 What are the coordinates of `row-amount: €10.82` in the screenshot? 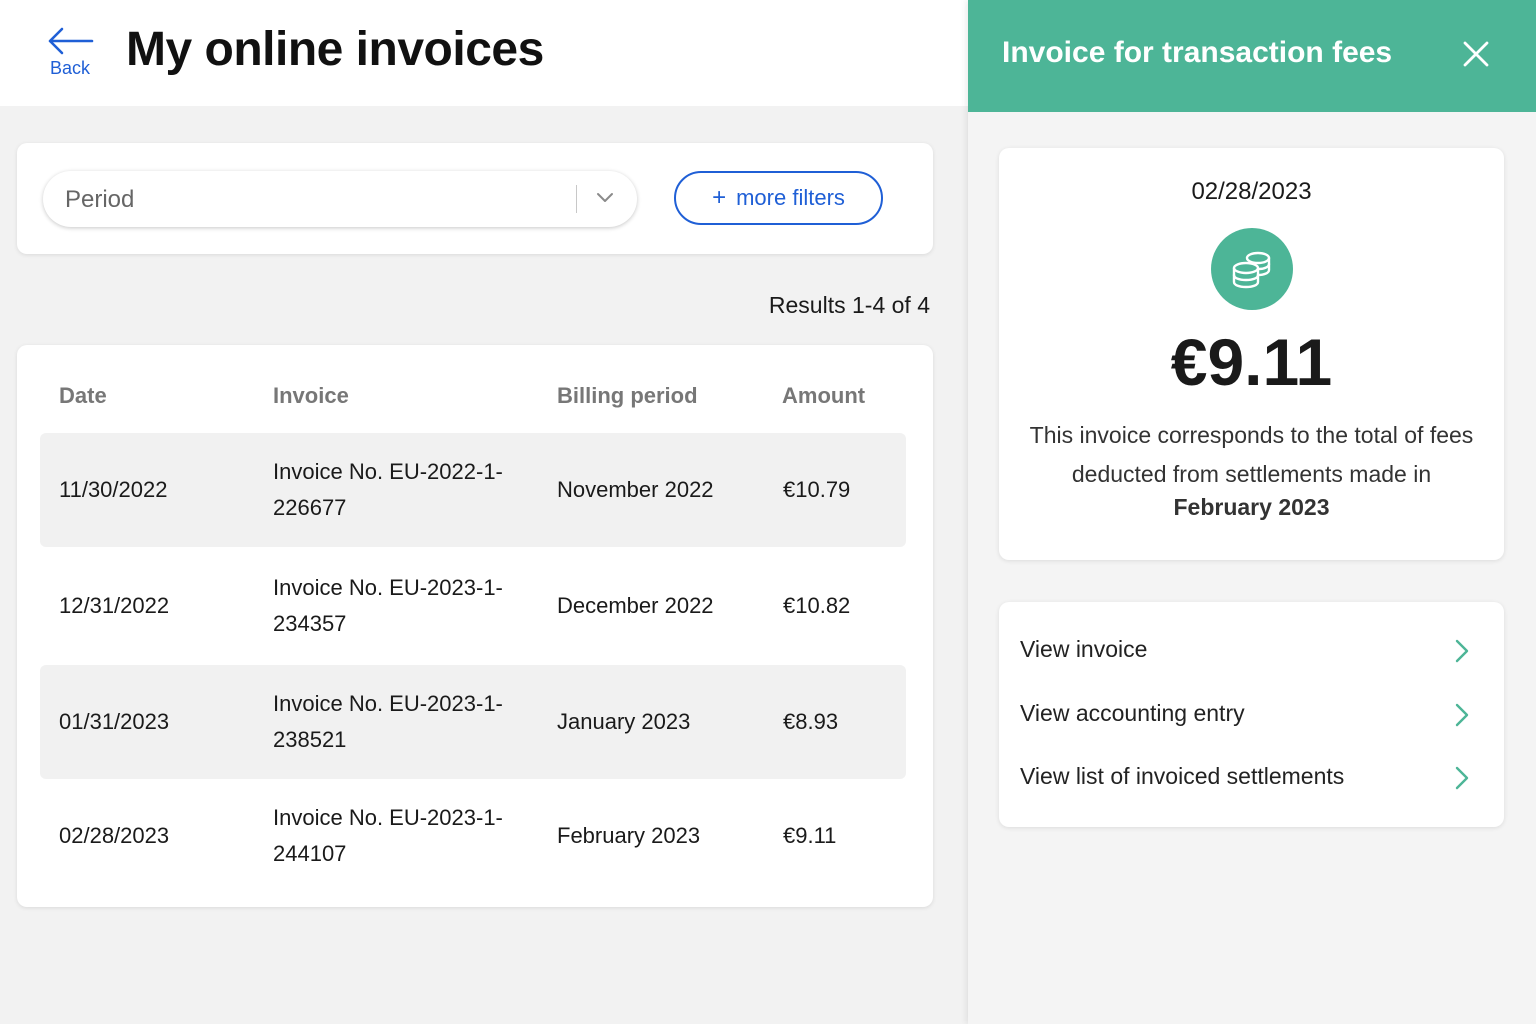 It's located at (817, 605).